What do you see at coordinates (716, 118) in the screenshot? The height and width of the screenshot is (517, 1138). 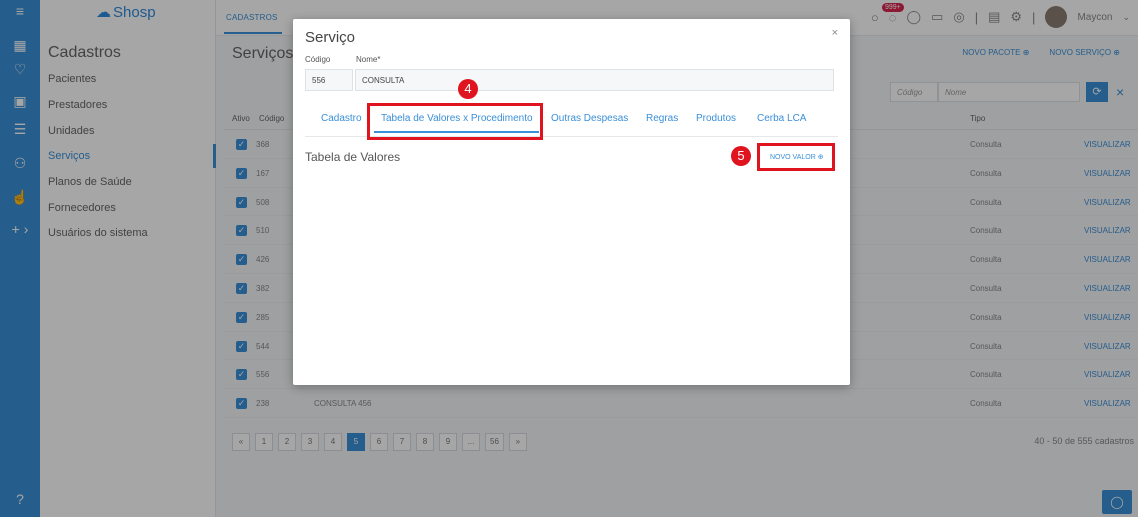 I see `tab-produtos: Produtos` at bounding box center [716, 118].